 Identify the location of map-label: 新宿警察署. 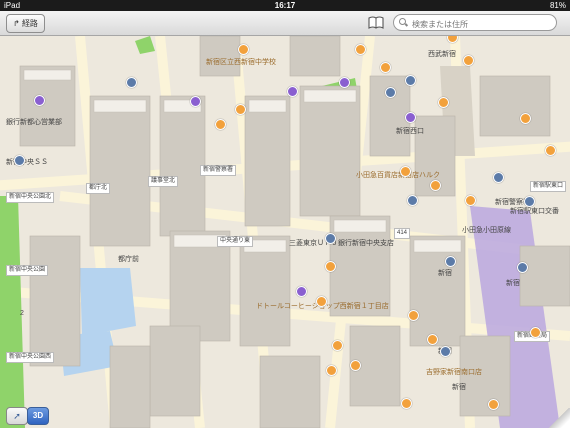
(218, 170).